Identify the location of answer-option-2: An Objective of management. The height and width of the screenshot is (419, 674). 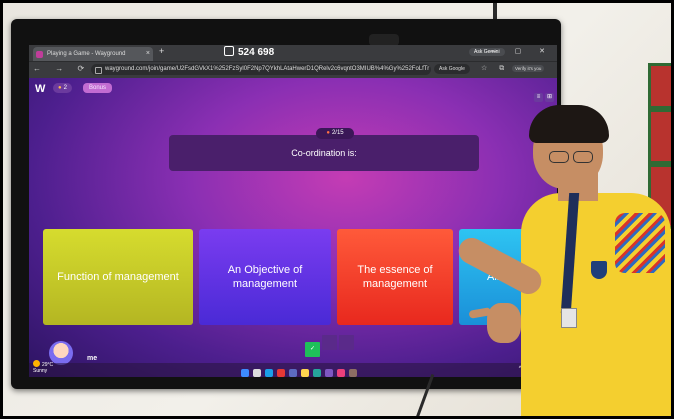
(265, 277).